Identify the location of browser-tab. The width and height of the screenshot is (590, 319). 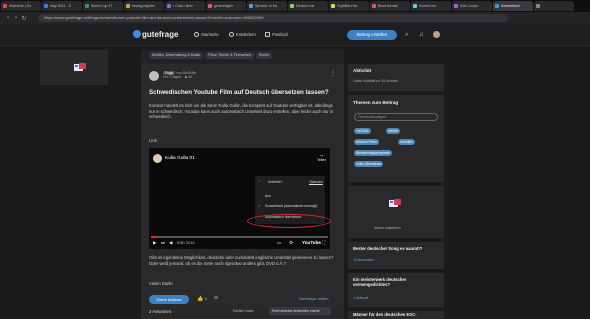
(554, 6).